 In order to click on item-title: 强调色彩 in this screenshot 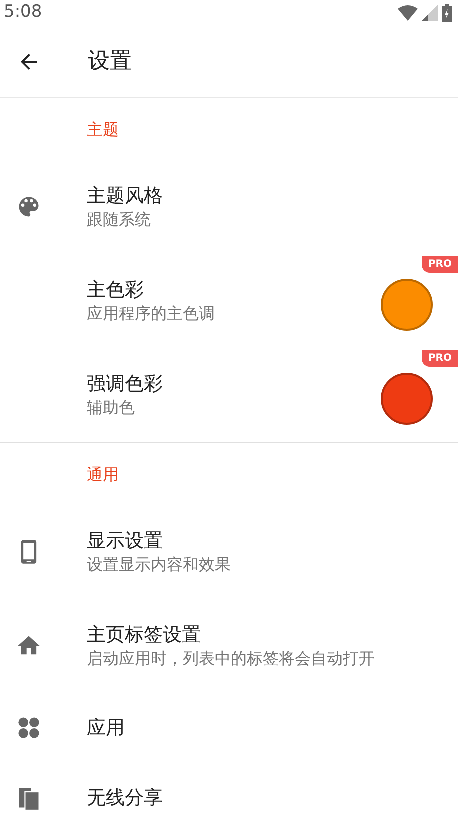, I will do `click(125, 384)`.